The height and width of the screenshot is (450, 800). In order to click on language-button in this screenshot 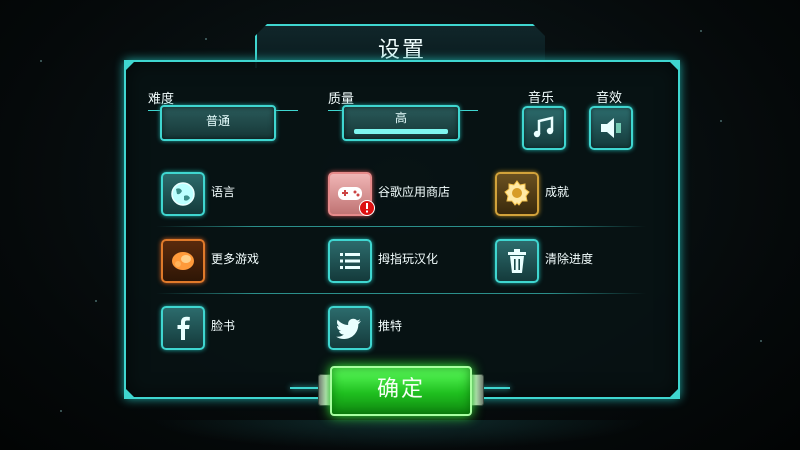, I will do `click(183, 194)`.